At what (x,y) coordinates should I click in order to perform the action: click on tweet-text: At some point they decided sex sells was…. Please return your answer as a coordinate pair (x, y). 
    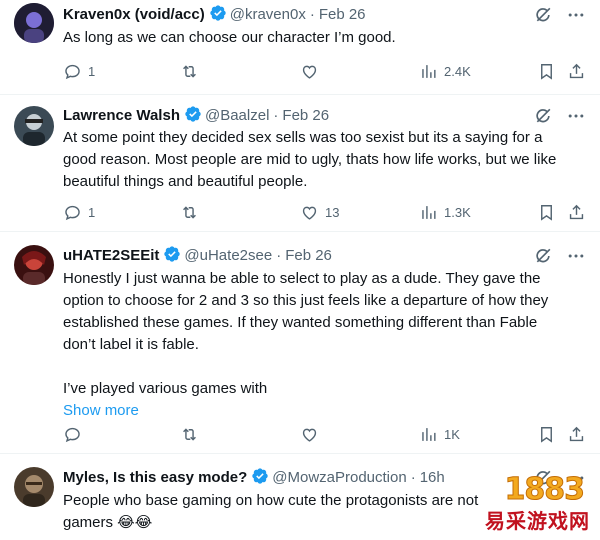
    Looking at the image, I should click on (322, 160).